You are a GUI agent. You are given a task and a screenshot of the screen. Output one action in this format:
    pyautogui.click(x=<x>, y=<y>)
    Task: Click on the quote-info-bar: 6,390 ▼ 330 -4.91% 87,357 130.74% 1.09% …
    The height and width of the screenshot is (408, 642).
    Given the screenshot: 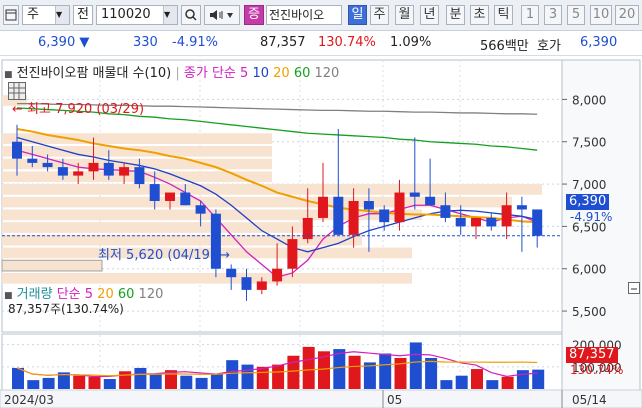 What is the action you would take?
    pyautogui.click(x=321, y=43)
    